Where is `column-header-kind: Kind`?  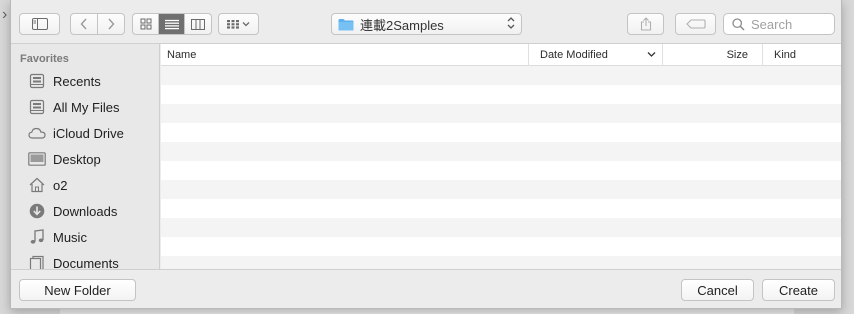
column-header-kind: Kind is located at coordinates (802, 55).